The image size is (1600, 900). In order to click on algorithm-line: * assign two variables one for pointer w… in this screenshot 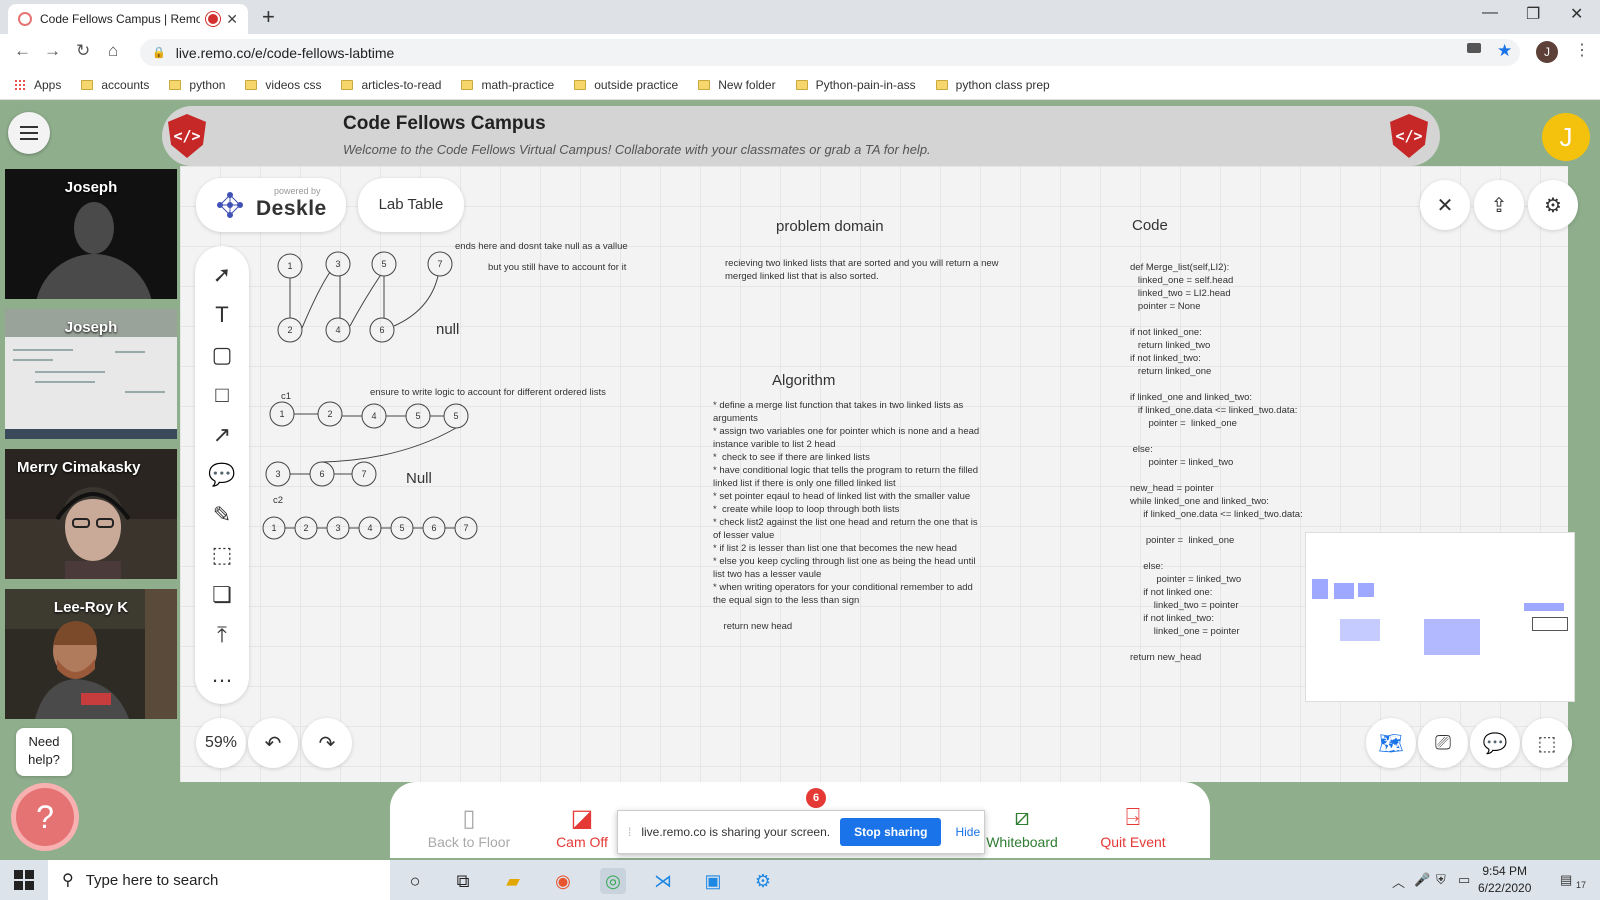, I will do `click(846, 431)`.